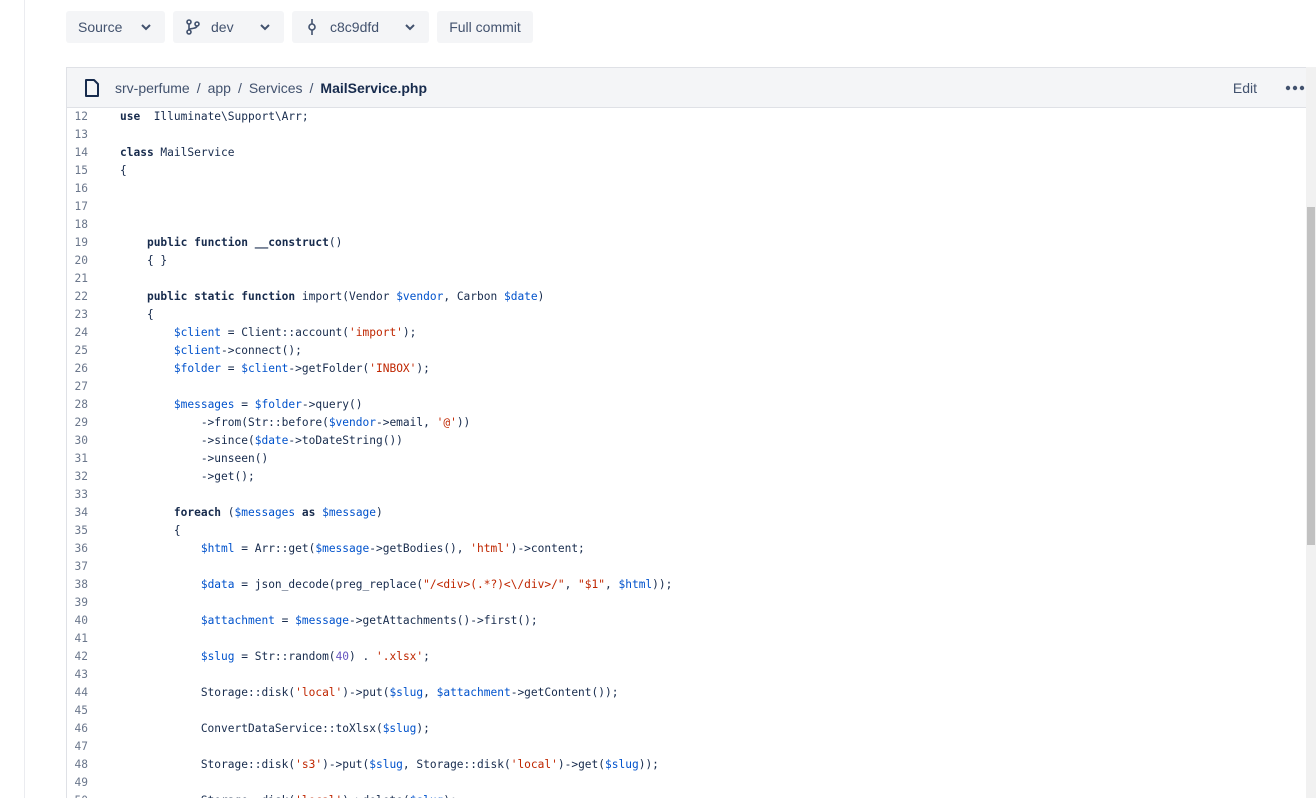 This screenshot has width=1316, height=798. Describe the element at coordinates (77, 711) in the screenshot. I see `line-number: 45` at that location.